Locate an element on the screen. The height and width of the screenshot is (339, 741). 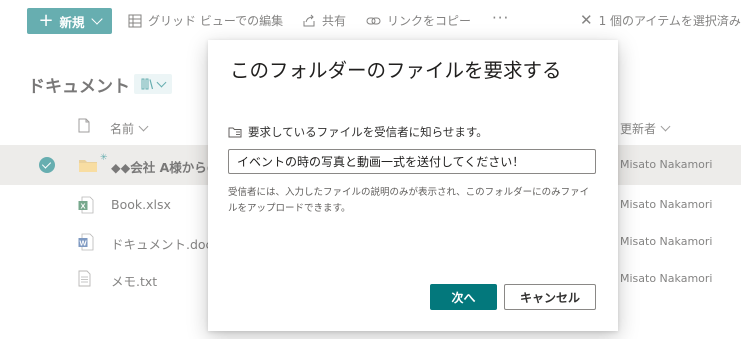
next-button: 次へ is located at coordinates (463, 297).